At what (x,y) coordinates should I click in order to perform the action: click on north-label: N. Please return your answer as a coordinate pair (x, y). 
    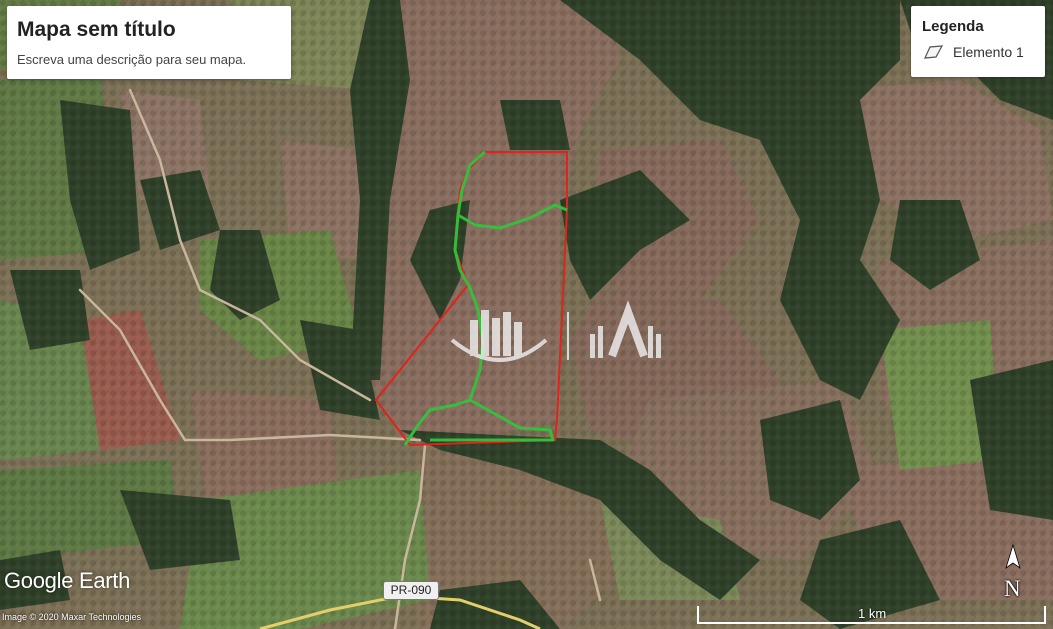
    Looking at the image, I should click on (1012, 588).